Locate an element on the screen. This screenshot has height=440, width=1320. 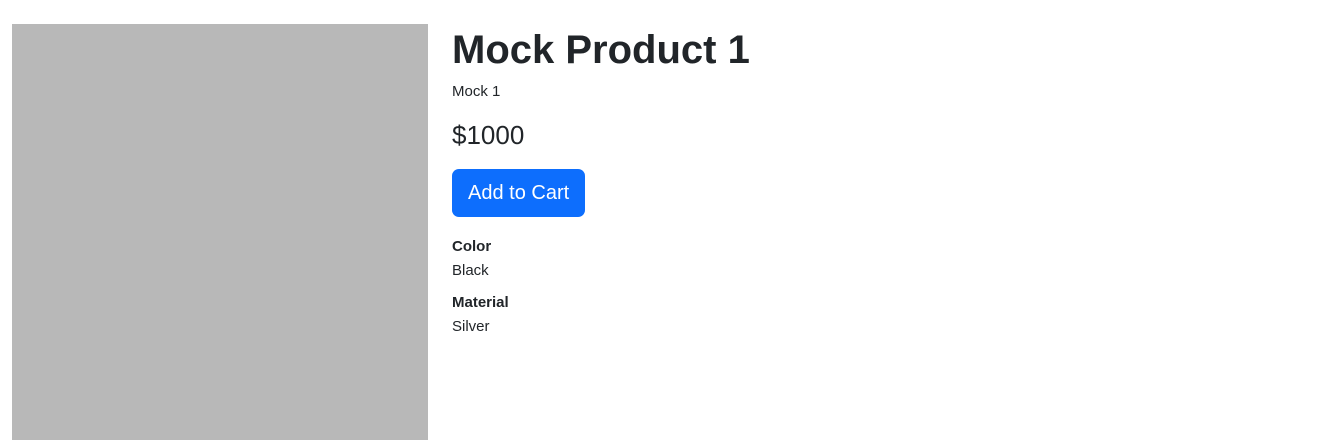
attribute-color: Color Black is located at coordinates (872, 259).